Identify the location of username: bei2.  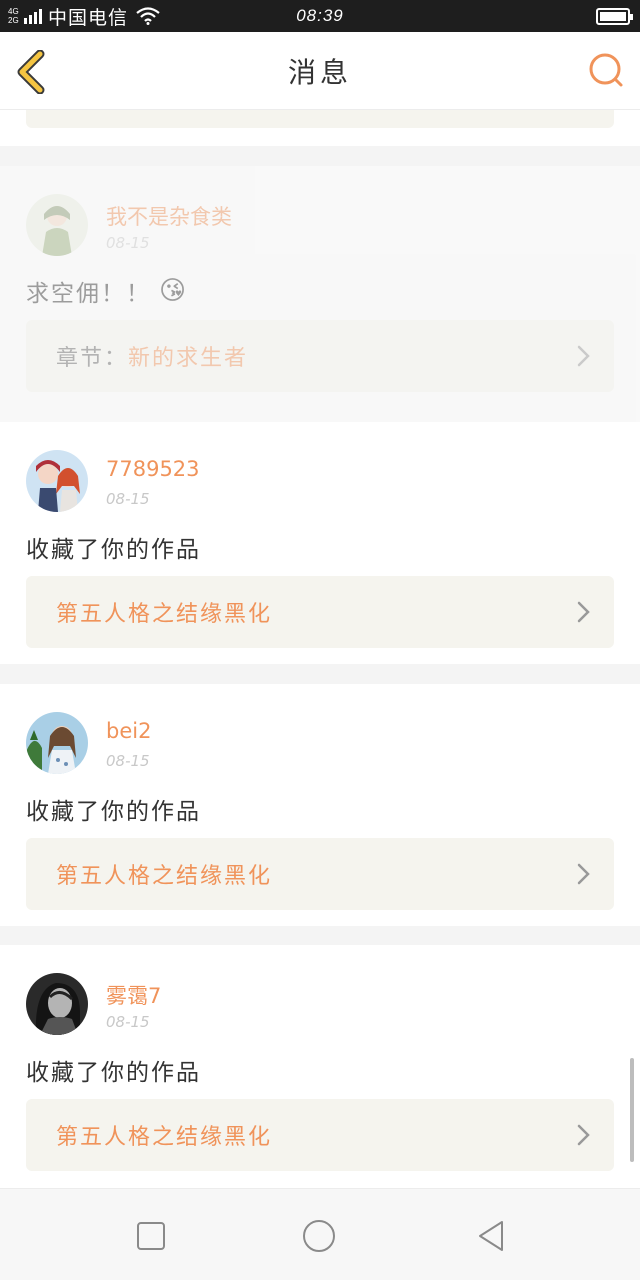
(128, 731).